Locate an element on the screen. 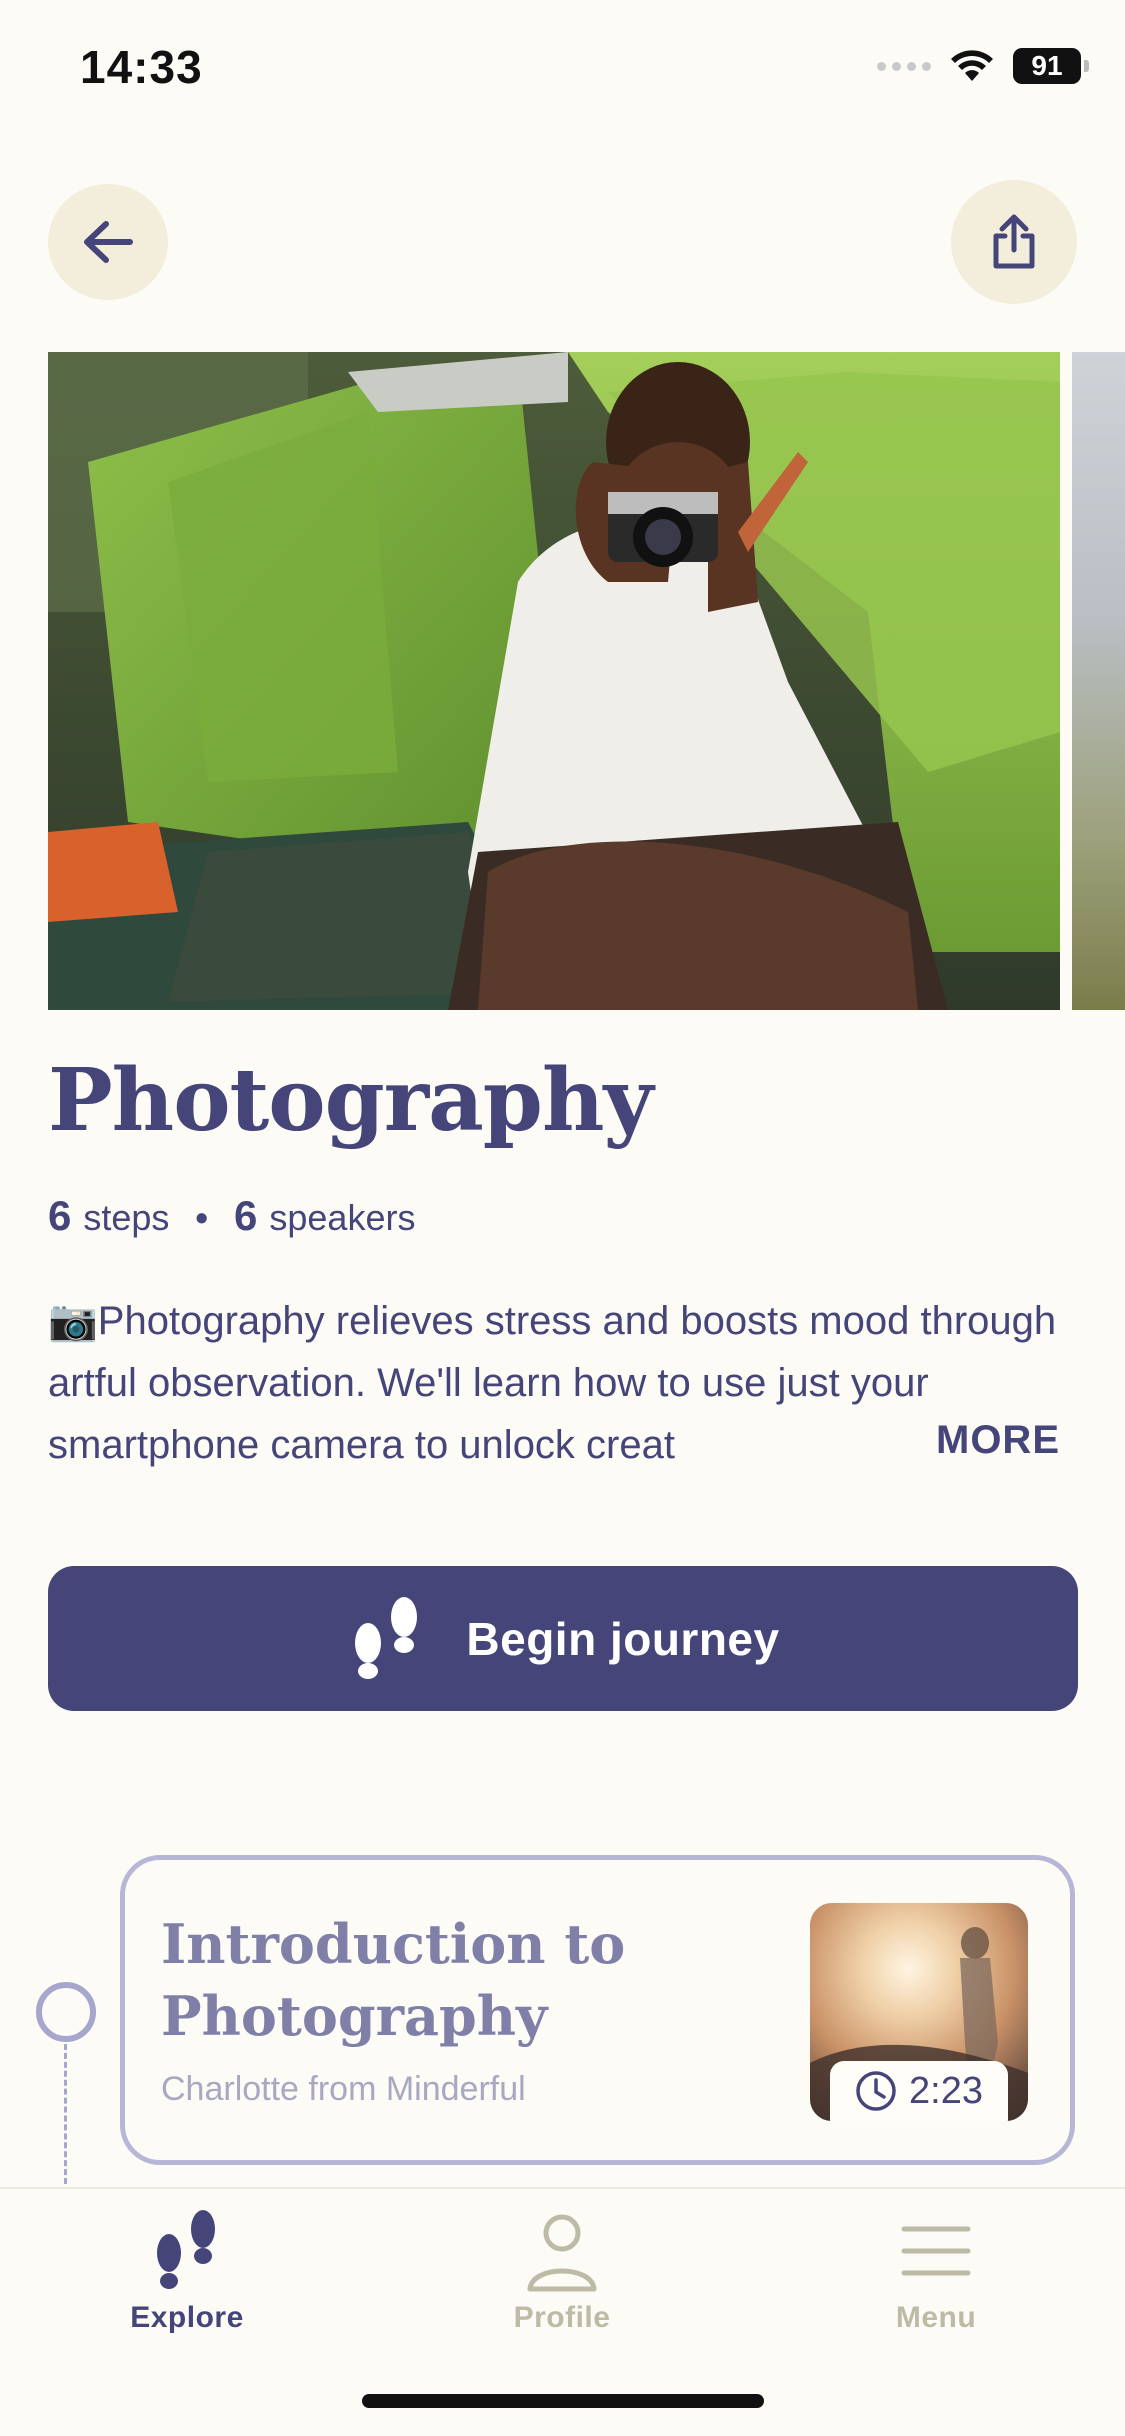 This screenshot has height=2436, width=1125. begin-journey-button: Begin journey is located at coordinates (563, 1638).